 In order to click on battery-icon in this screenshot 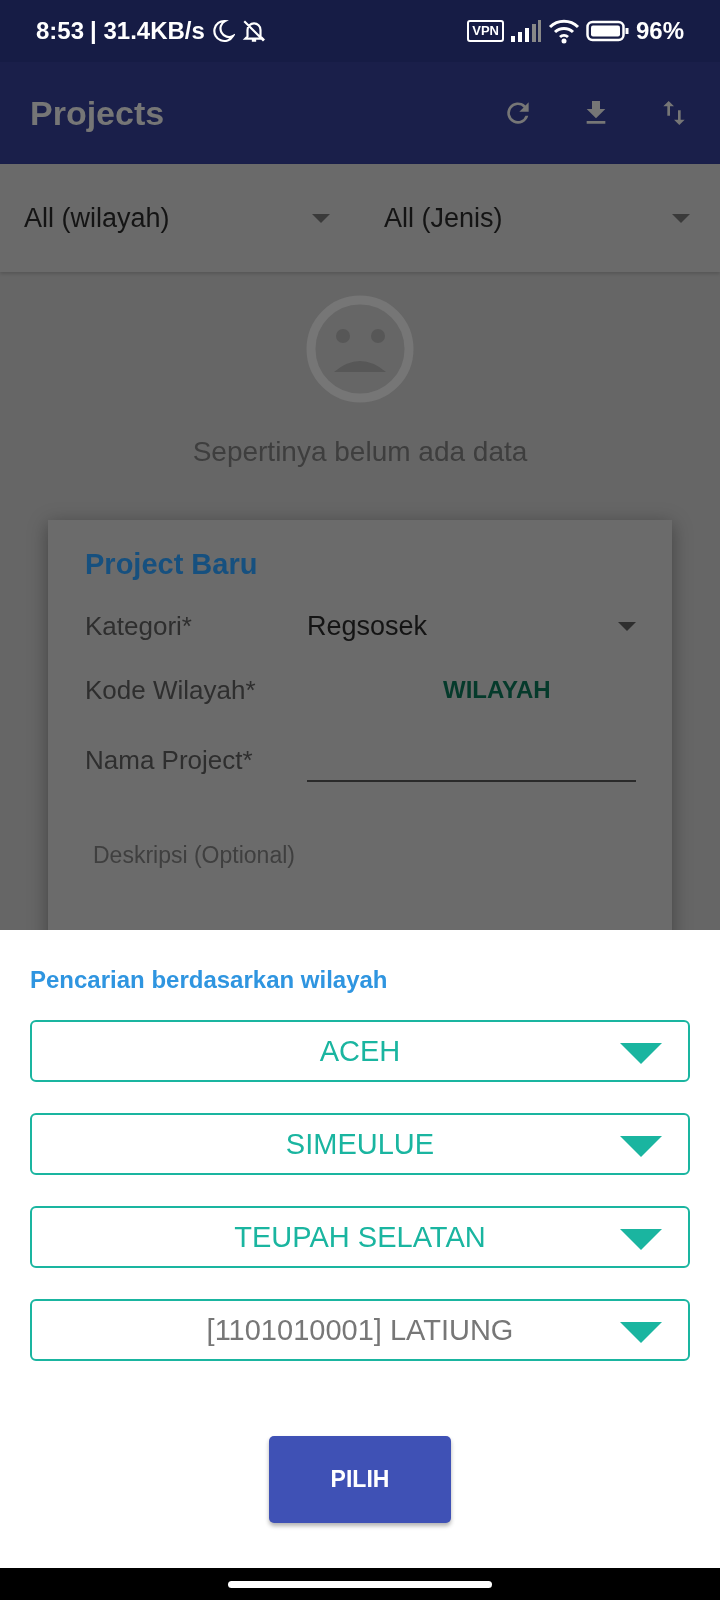, I will do `click(607, 31)`.